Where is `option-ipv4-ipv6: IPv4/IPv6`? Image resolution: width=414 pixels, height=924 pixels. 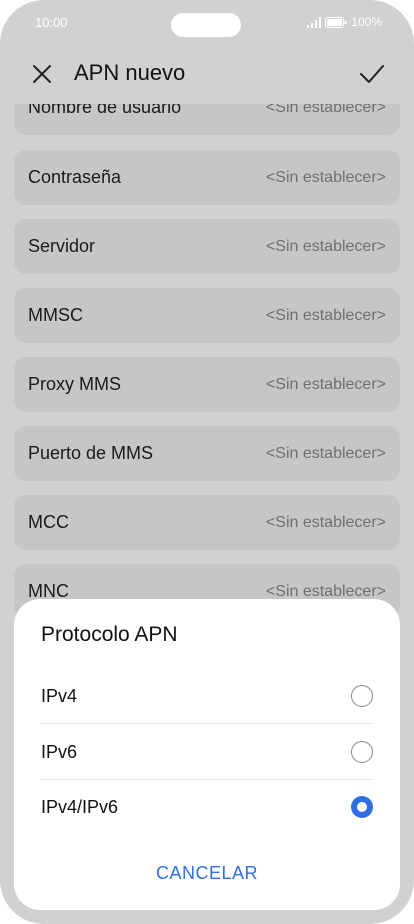 option-ipv4-ipv6: IPv4/IPv6 is located at coordinates (207, 807).